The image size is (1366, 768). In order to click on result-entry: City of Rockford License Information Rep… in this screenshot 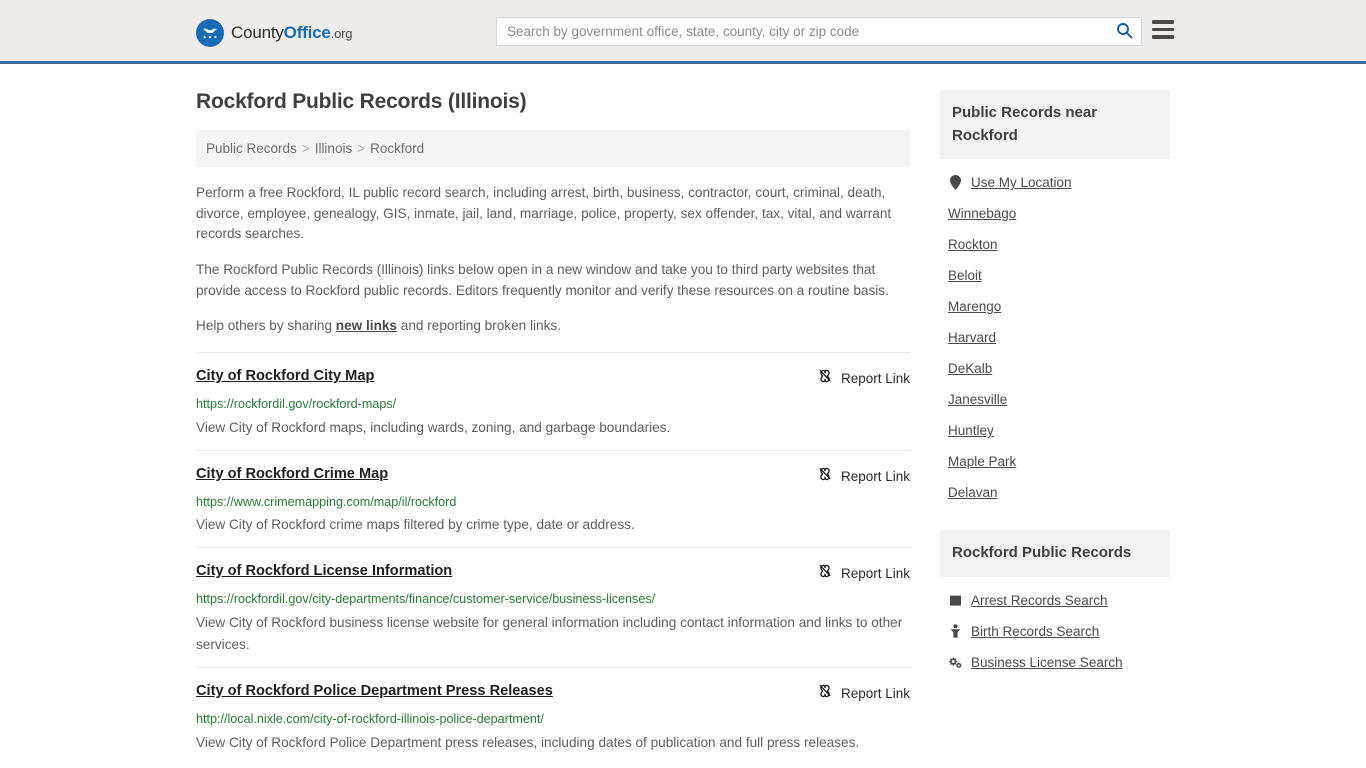, I will do `click(553, 607)`.